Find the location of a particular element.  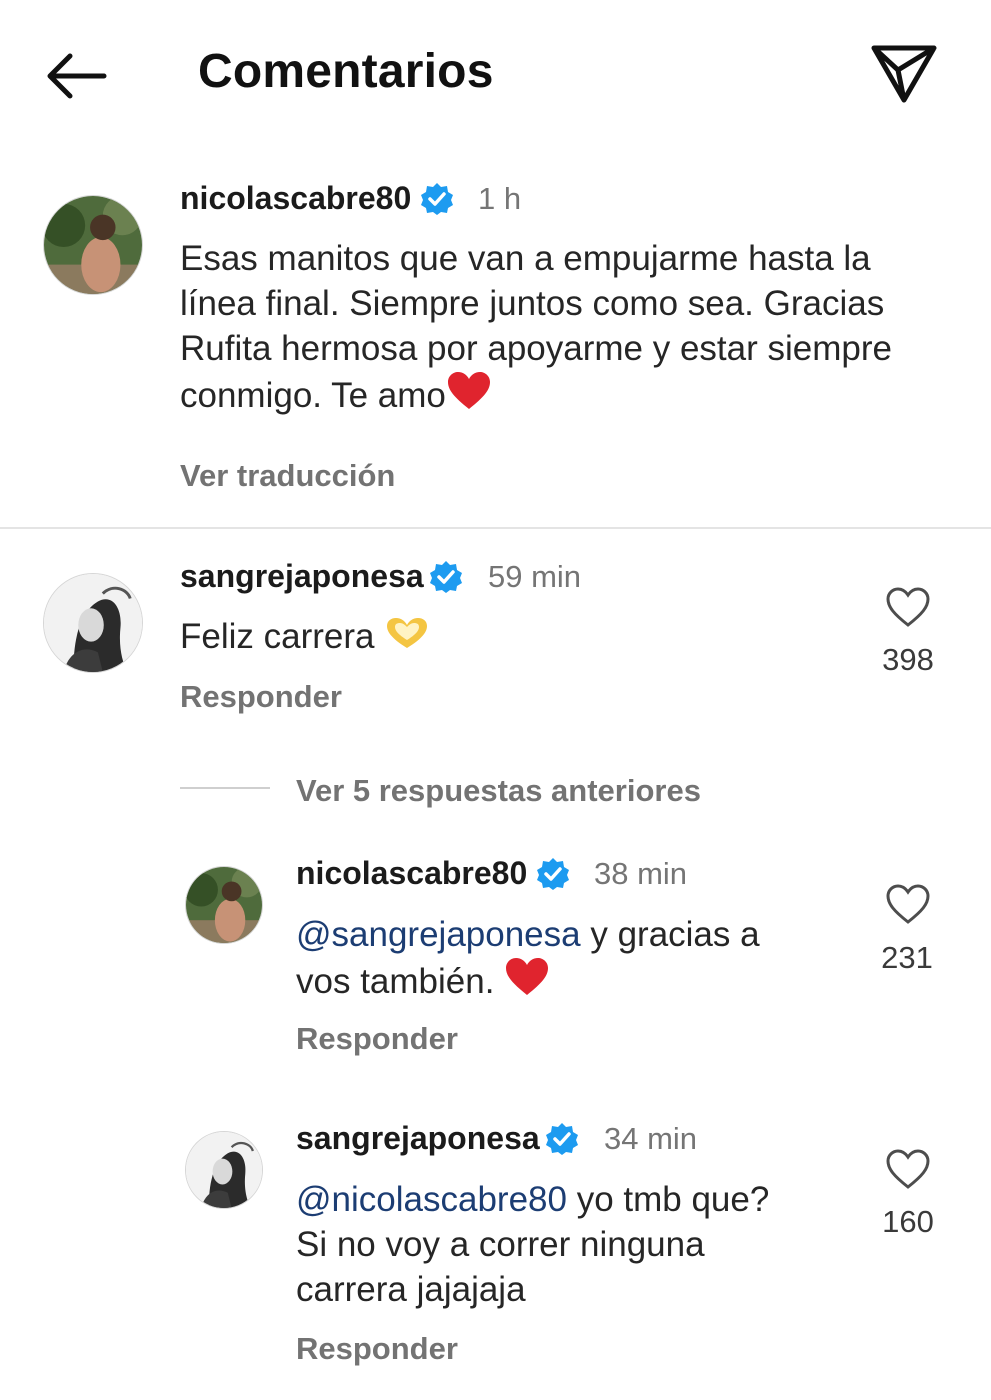

divider is located at coordinates (495, 528).